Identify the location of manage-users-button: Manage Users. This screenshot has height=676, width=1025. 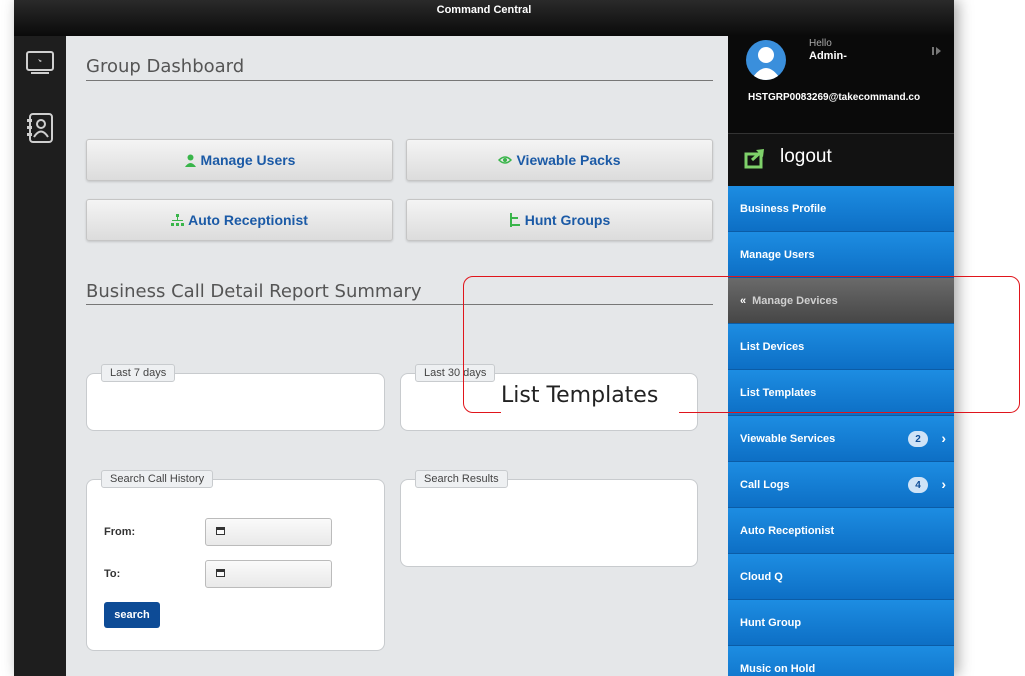
(239, 160).